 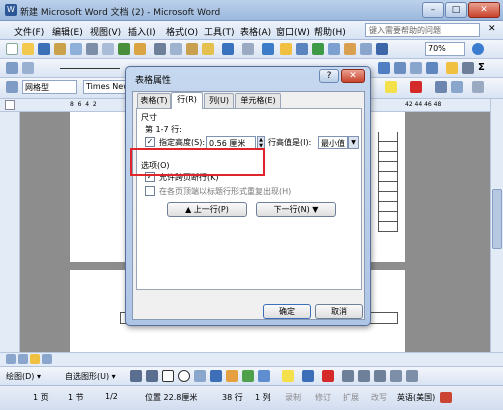 What do you see at coordinates (160, 49) in the screenshot?
I see `cut-icon` at bounding box center [160, 49].